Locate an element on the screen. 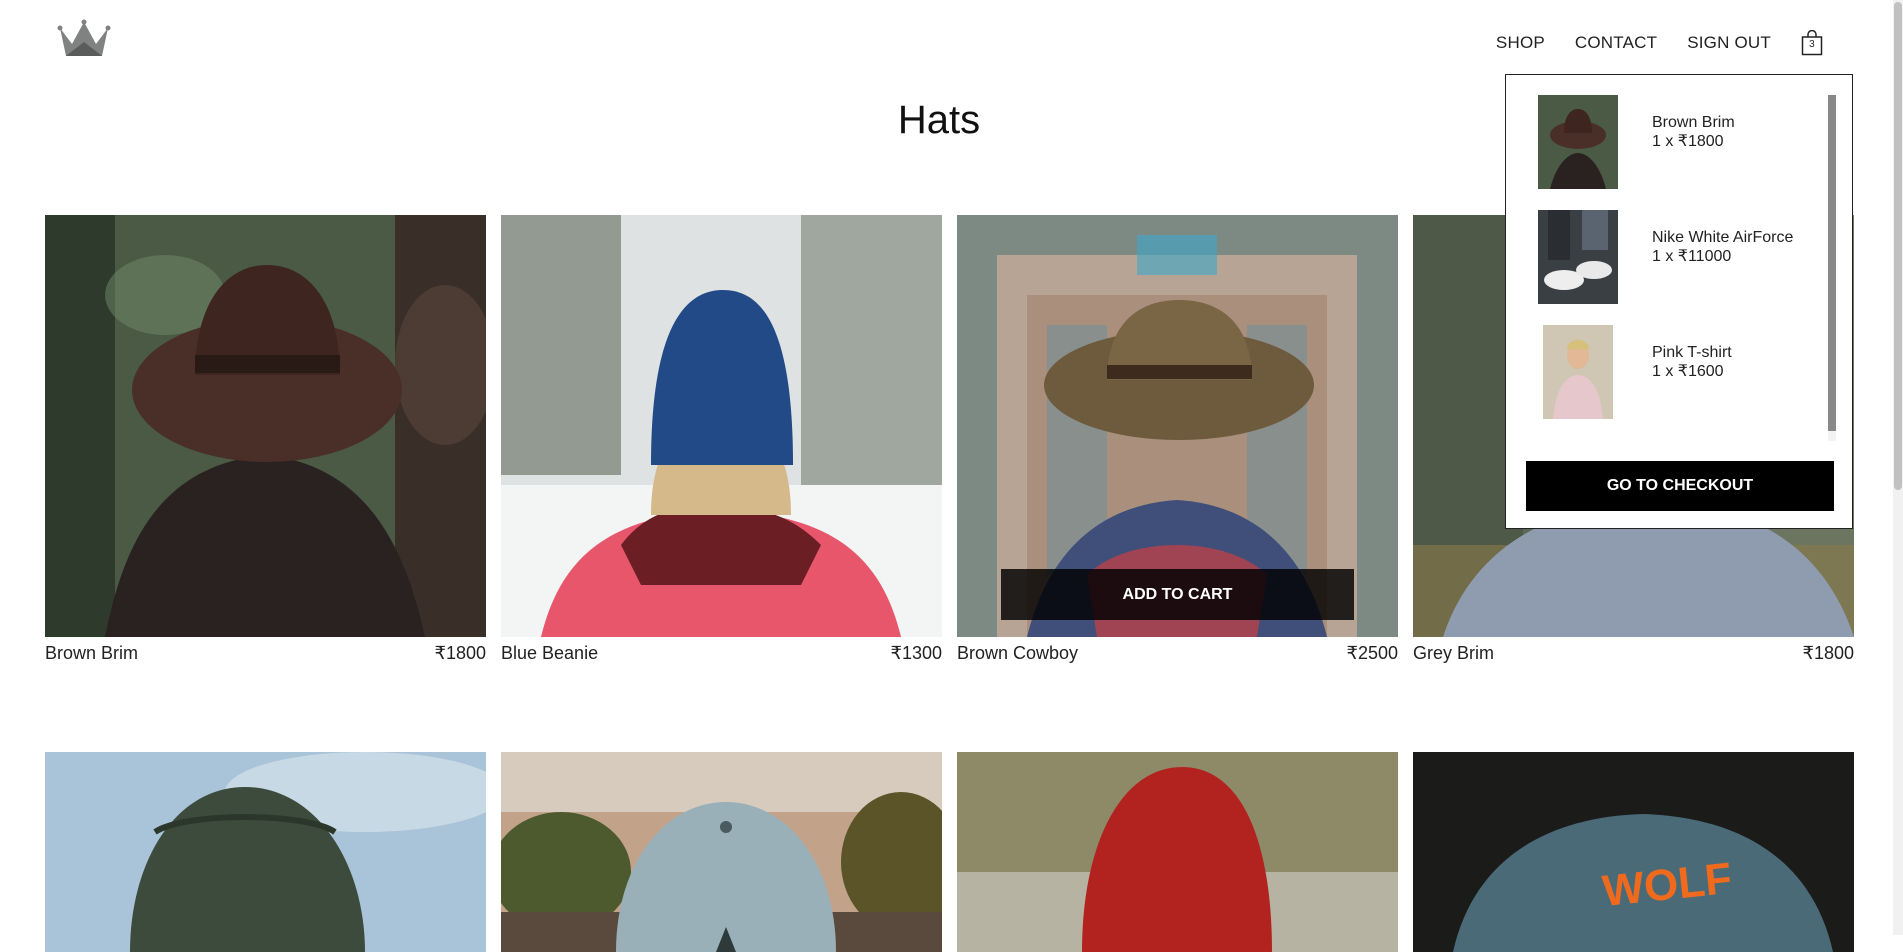 This screenshot has height=952, width=1903. product-price: ₹2500 is located at coordinates (1372, 653).